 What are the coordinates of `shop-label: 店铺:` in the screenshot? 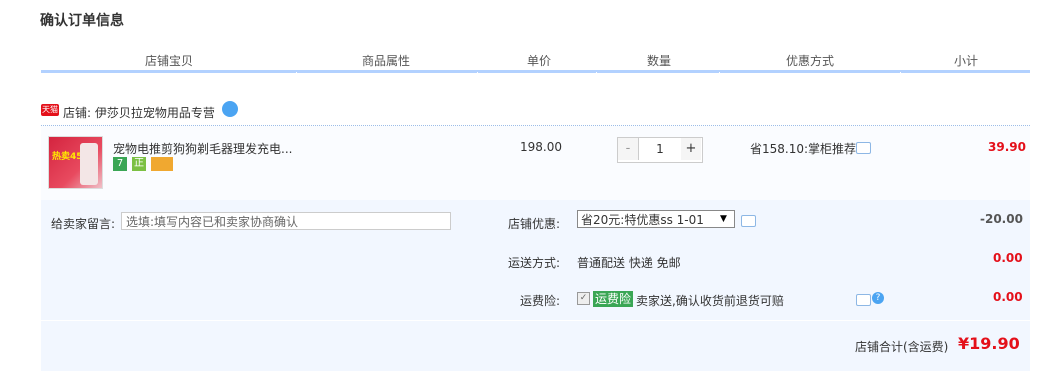 It's located at (77, 113).